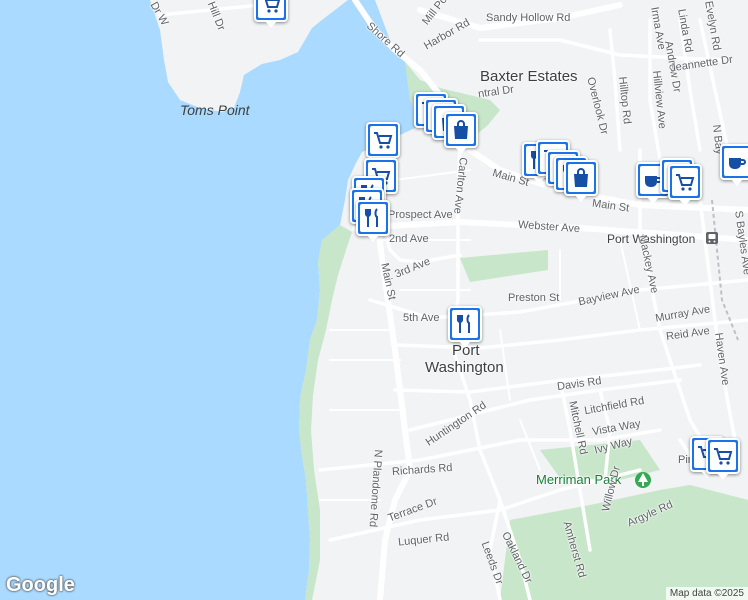  What do you see at coordinates (651, 239) in the screenshot?
I see `station-label: Port Washington` at bounding box center [651, 239].